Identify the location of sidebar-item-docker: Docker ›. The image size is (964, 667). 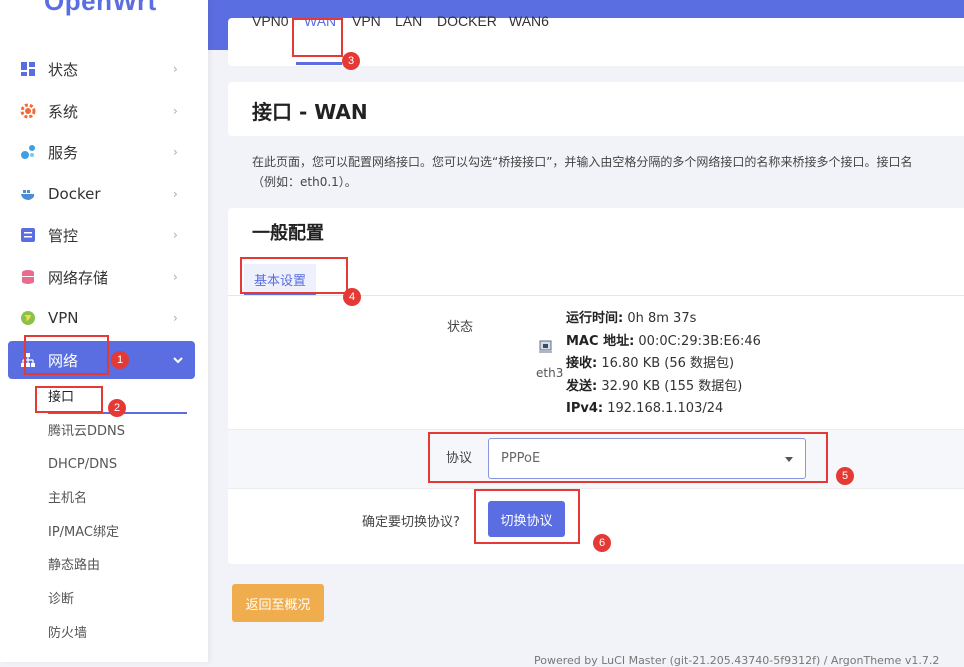
(101, 194).